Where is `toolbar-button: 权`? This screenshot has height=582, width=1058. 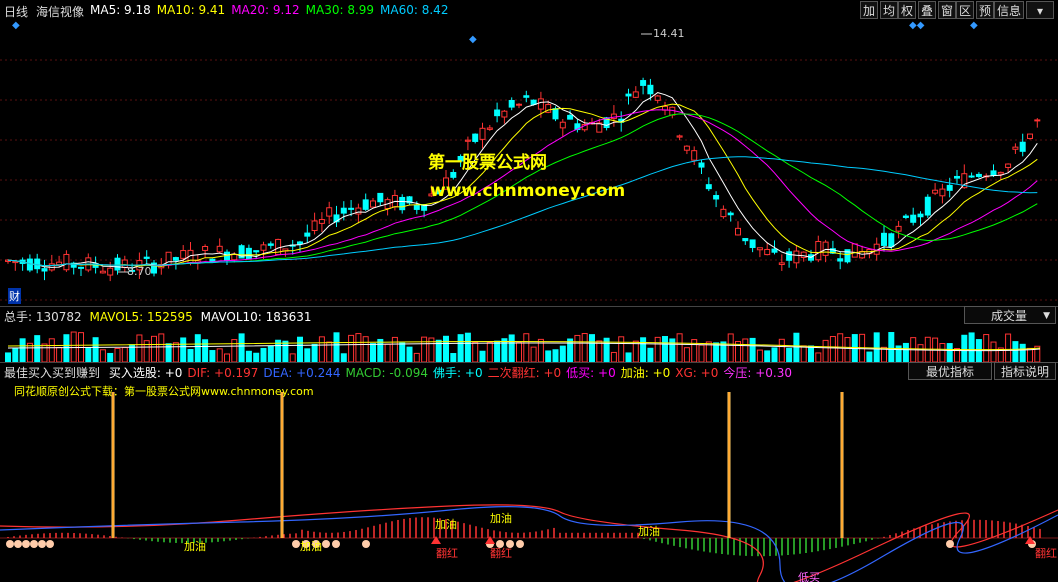
toolbar-button: 权 is located at coordinates (907, 10).